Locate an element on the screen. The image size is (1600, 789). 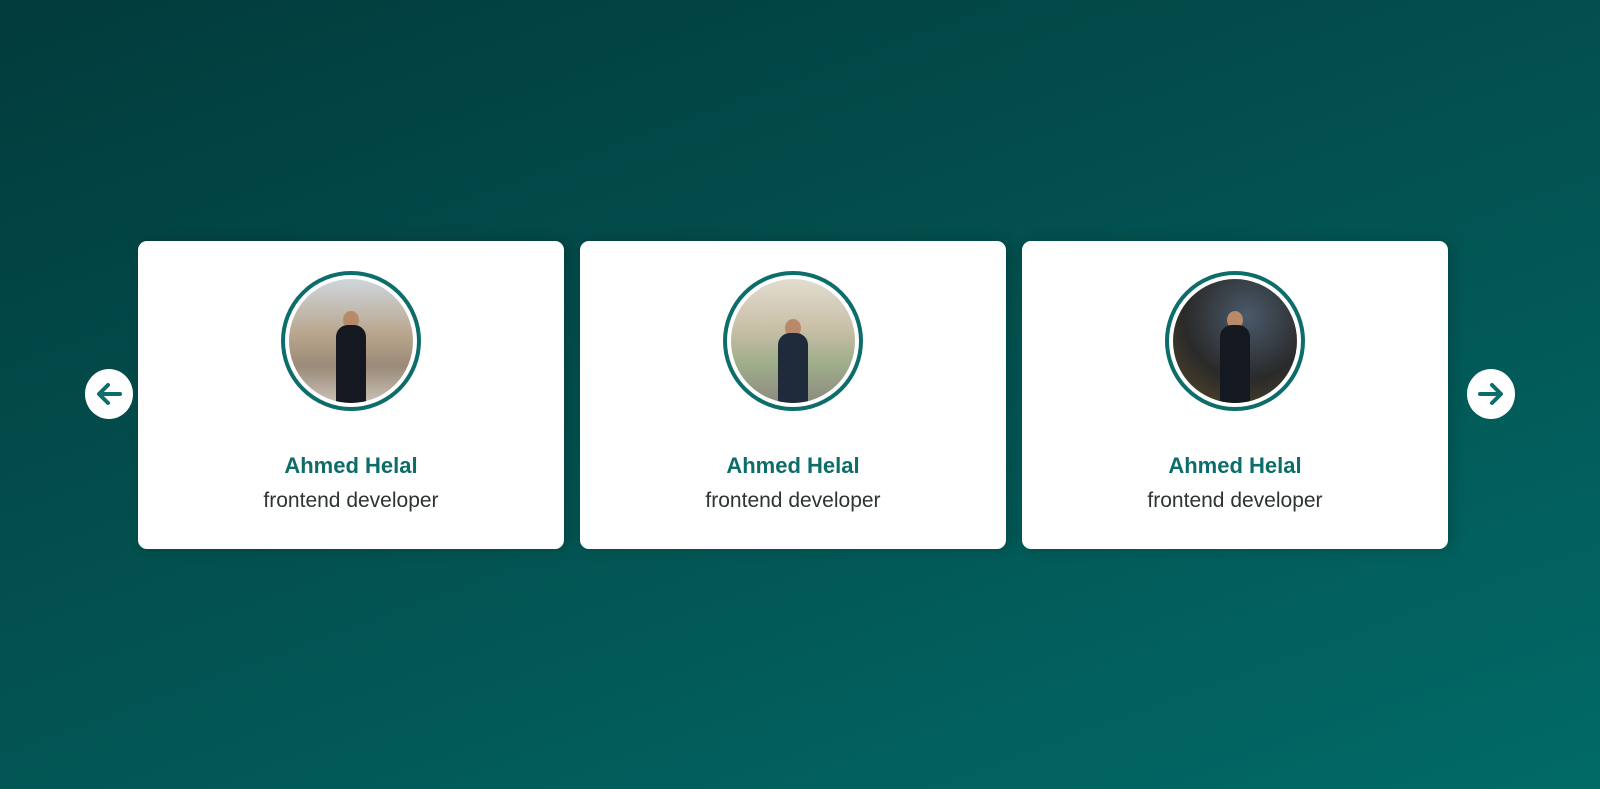
arrow-left-icon is located at coordinates (109, 394).